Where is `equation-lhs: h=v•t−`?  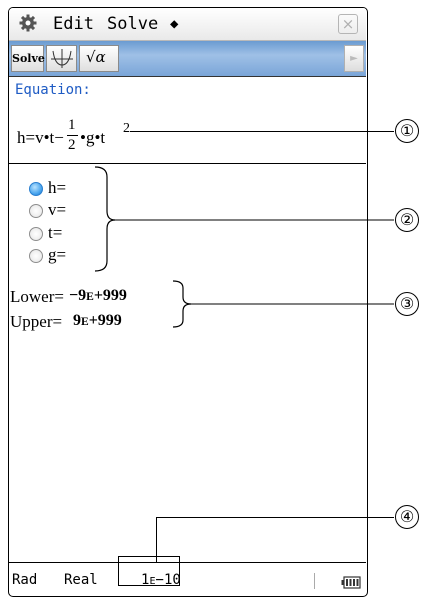
equation-lhs: h=v•t− is located at coordinates (40, 138).